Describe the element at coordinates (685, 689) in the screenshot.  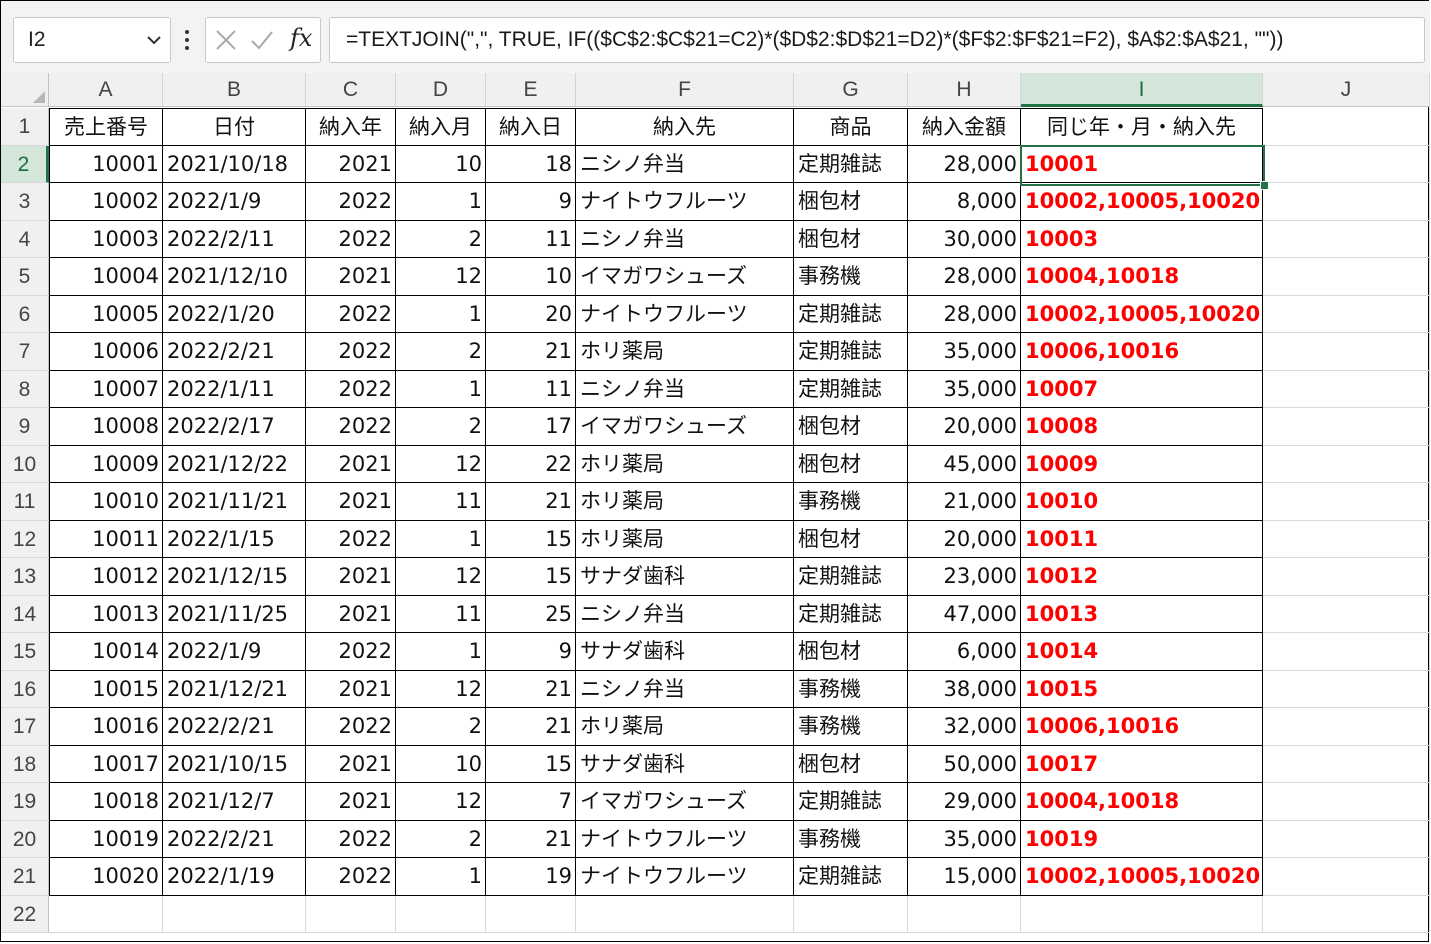
I see `cell-F16: ニシノ弁当` at that location.